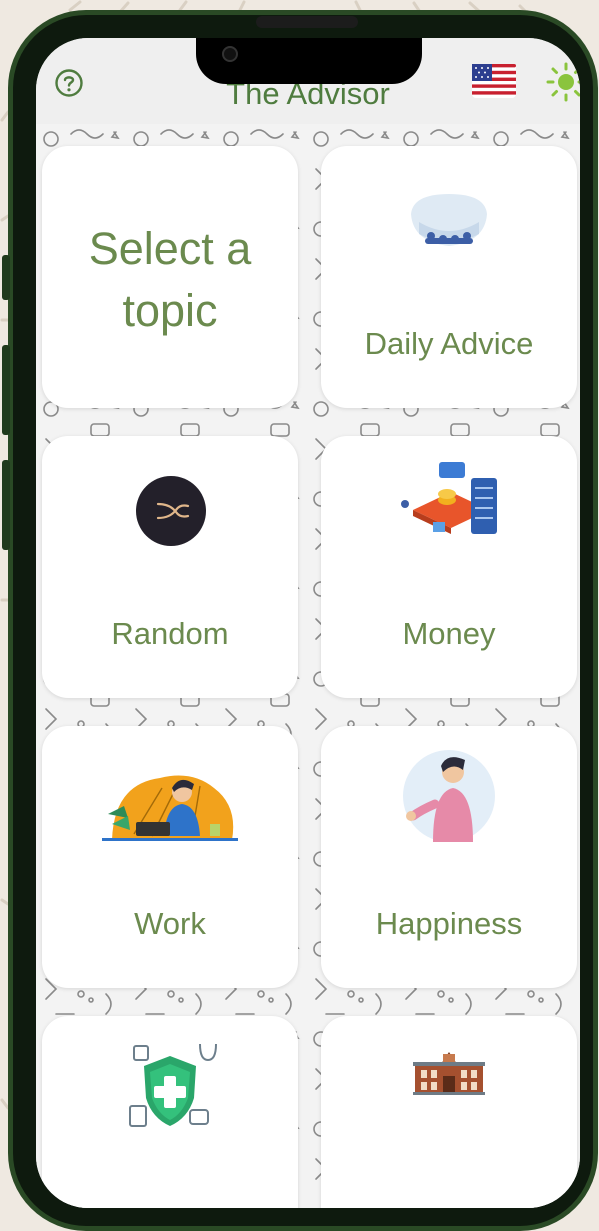 The width and height of the screenshot is (599, 1231). What do you see at coordinates (170, 279) in the screenshot?
I see `select-topic-heading: Select a topic` at bounding box center [170, 279].